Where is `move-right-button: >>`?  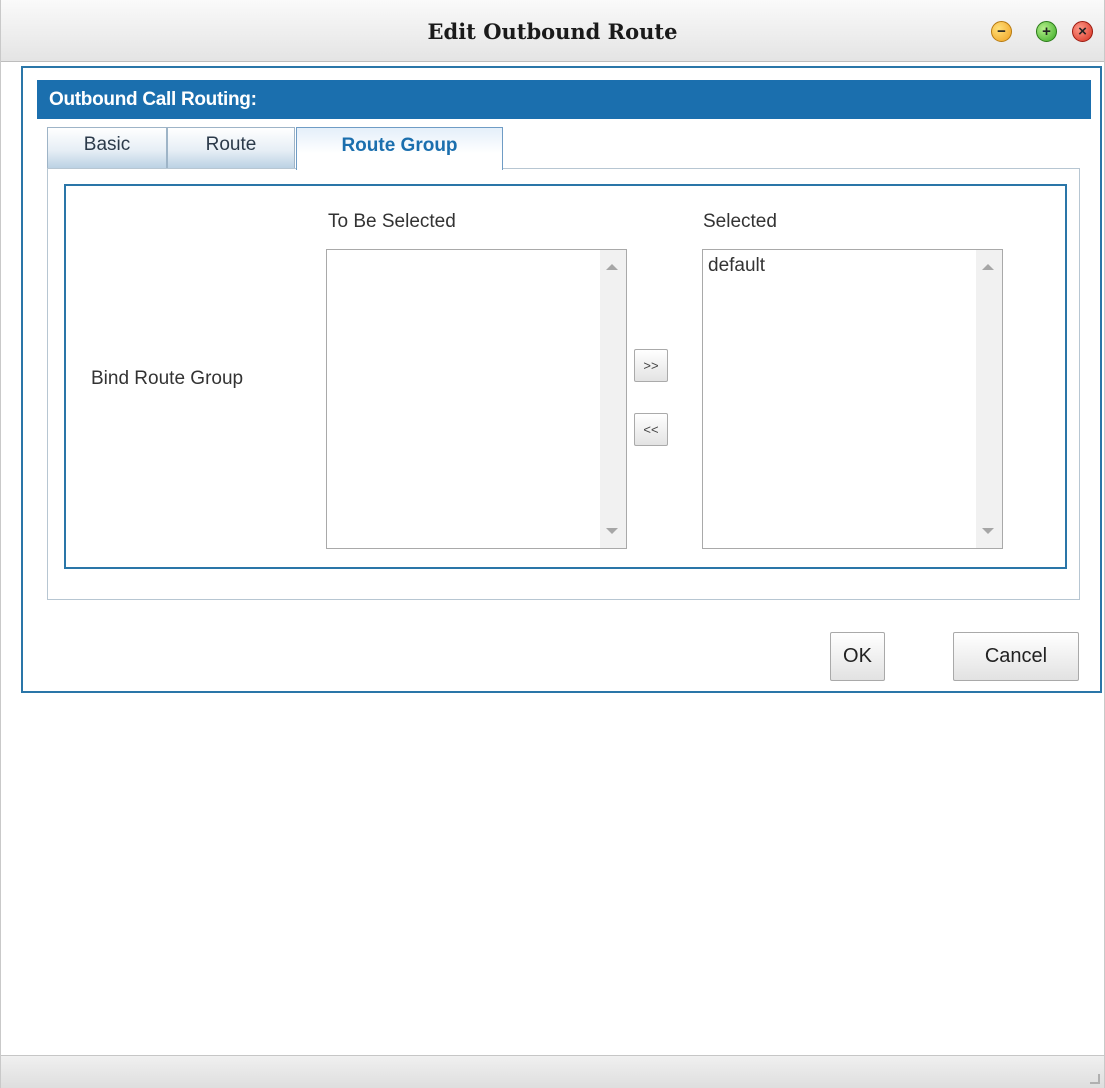 move-right-button: >> is located at coordinates (651, 365).